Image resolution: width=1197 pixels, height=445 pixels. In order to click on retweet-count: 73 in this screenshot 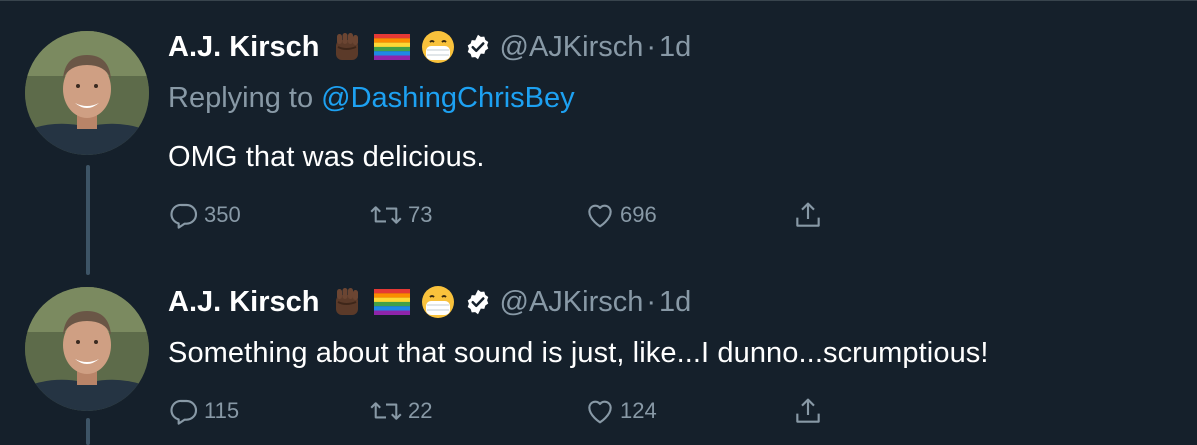, I will do `click(420, 214)`.